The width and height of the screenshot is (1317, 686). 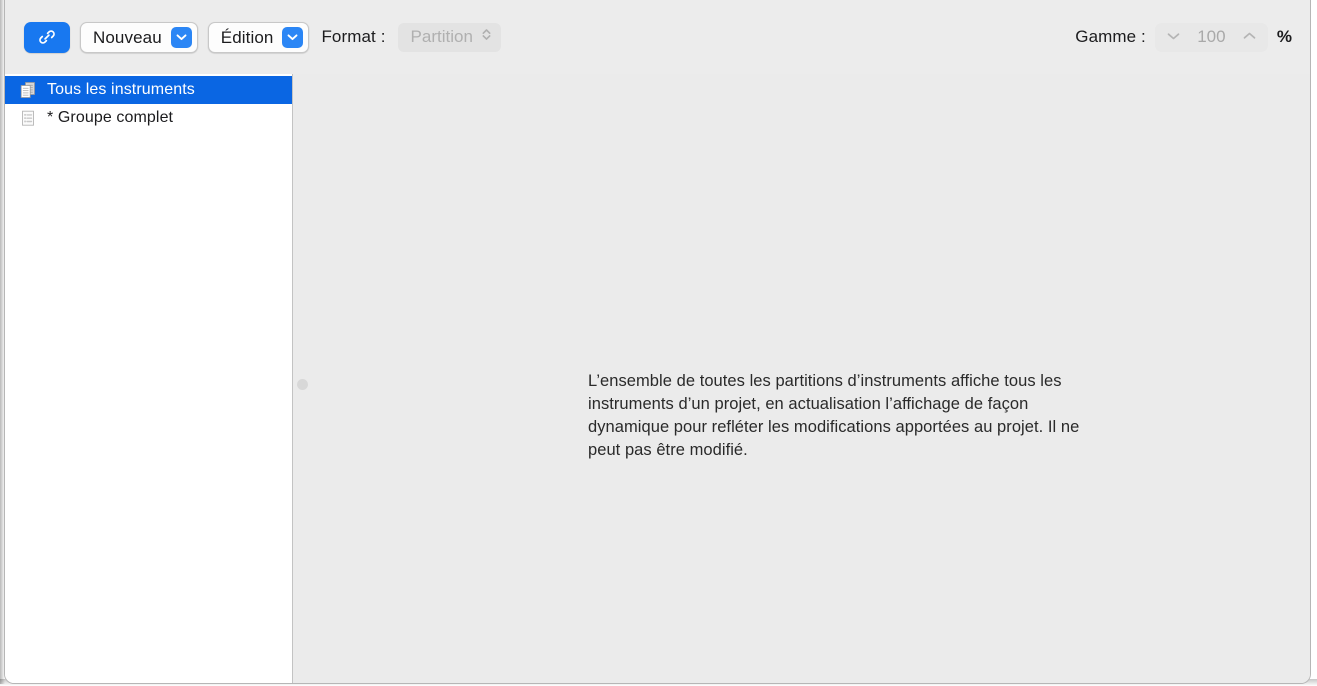 I want to click on scale-label: Gamme :, so click(x=1110, y=36).